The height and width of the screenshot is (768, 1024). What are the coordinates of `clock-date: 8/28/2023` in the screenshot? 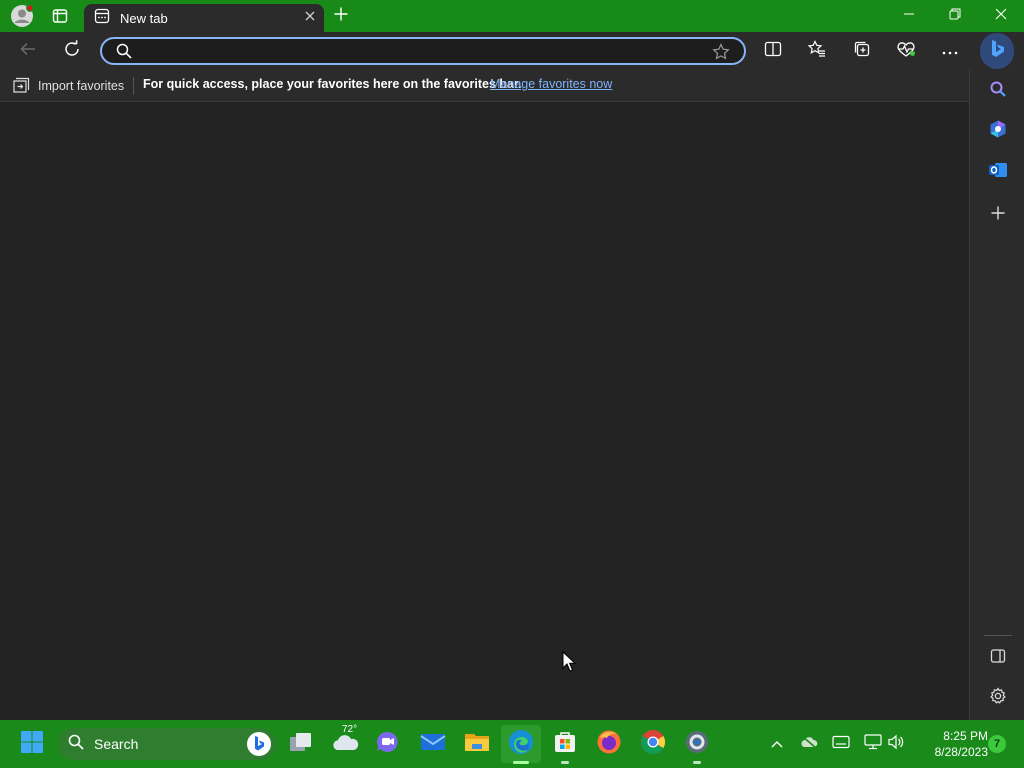 It's located at (961, 752).